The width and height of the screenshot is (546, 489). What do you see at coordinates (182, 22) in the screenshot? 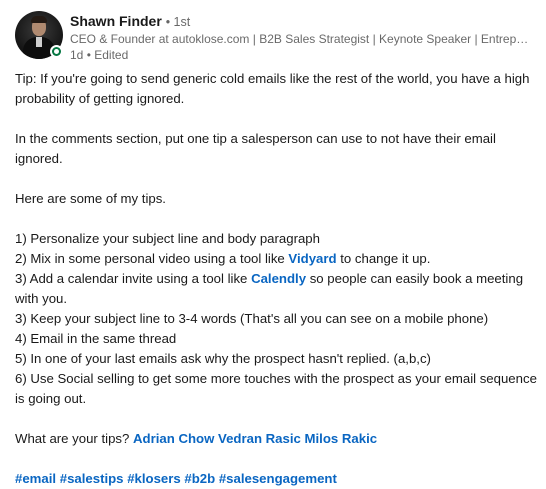
I see `degree-label: 1st` at bounding box center [182, 22].